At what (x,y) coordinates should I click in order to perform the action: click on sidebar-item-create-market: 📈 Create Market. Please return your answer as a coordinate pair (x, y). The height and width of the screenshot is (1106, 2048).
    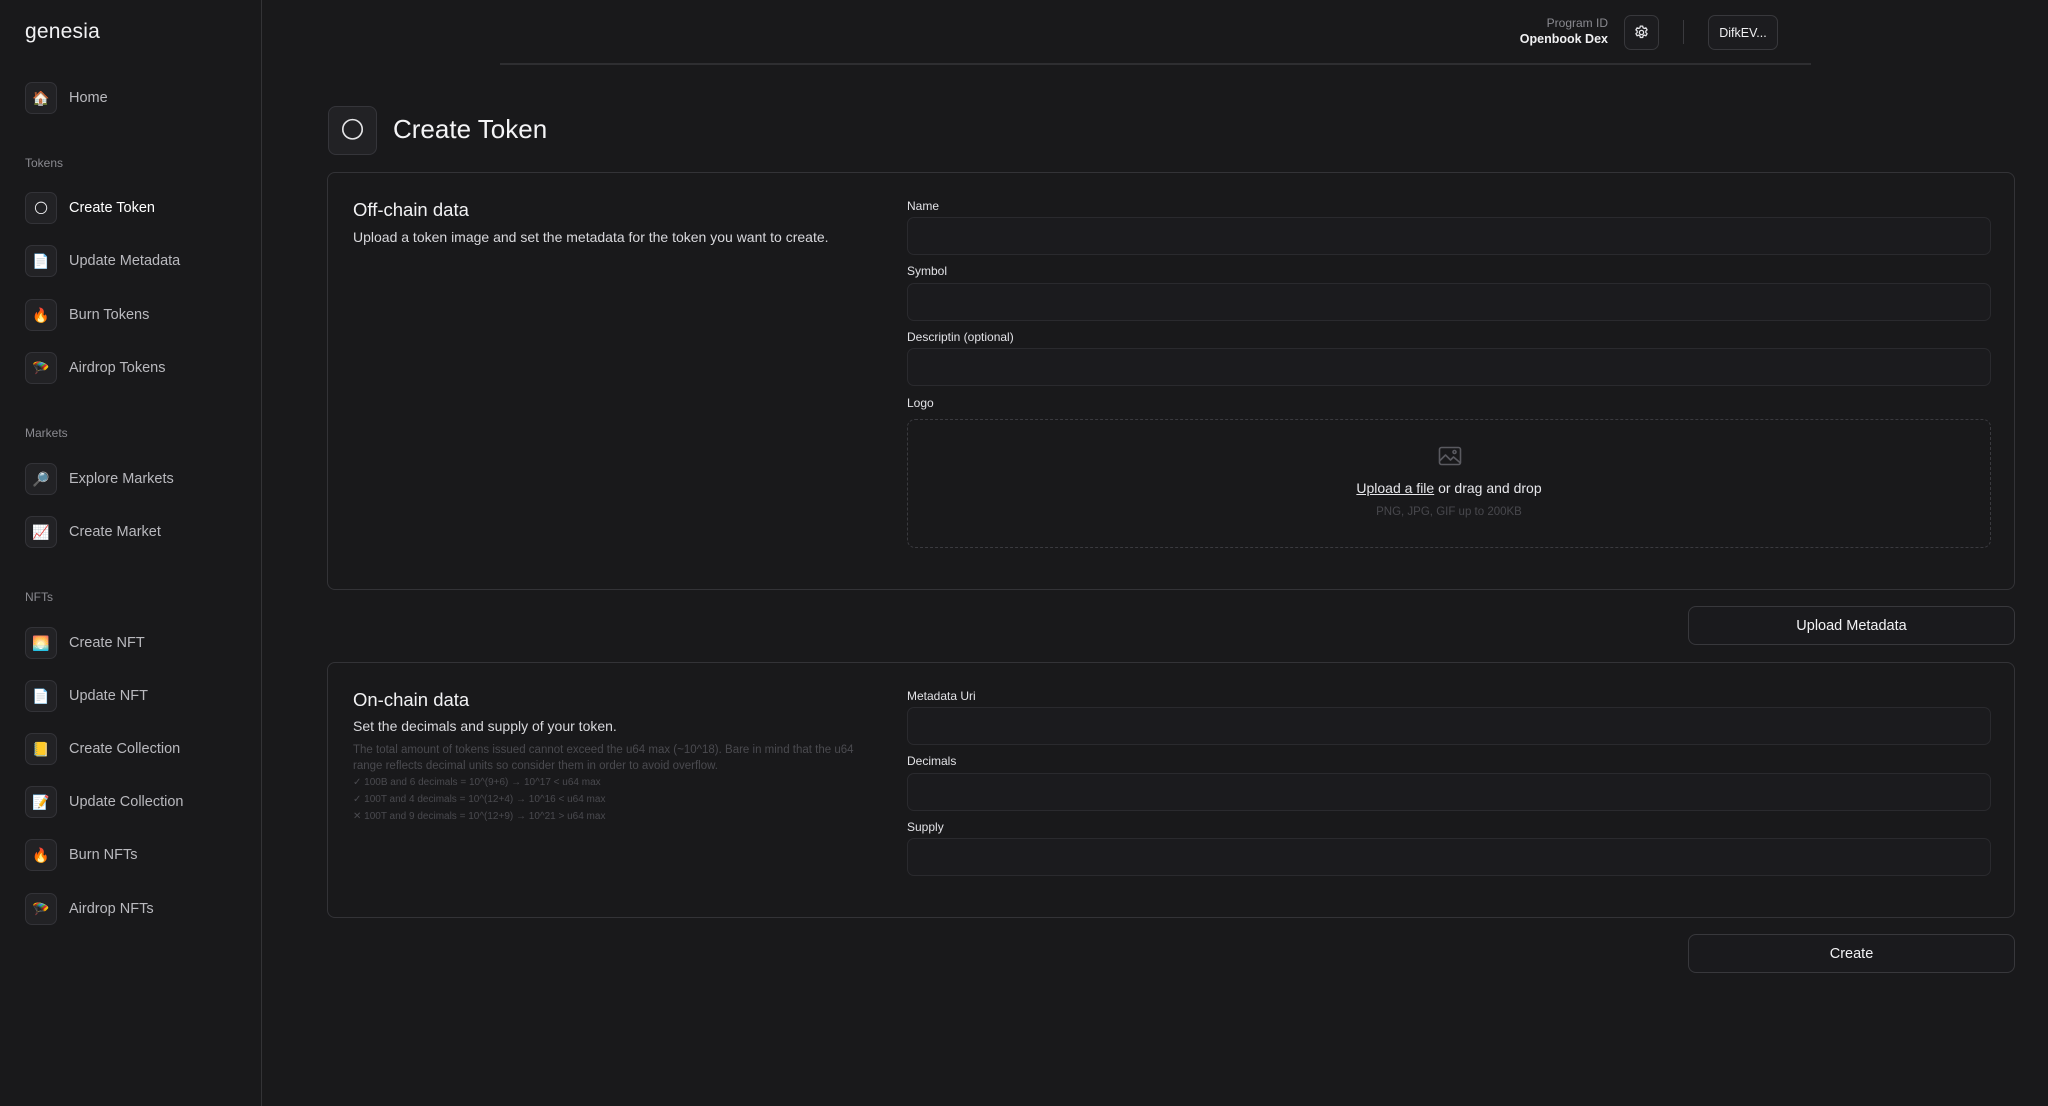
    Looking at the image, I should click on (93, 532).